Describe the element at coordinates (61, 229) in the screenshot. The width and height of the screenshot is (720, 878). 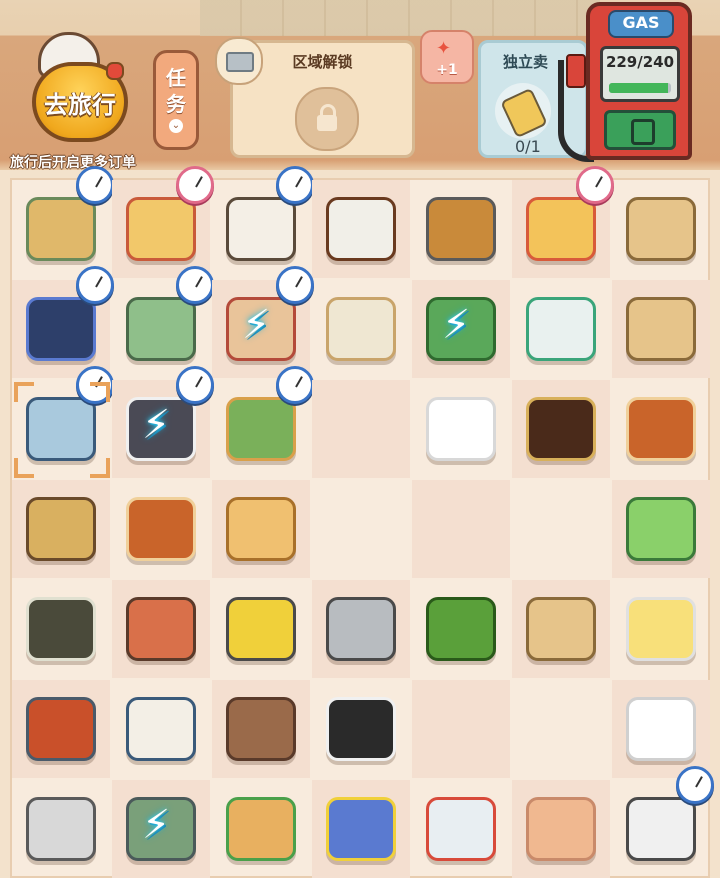
I see `hand-truck-icon` at that location.